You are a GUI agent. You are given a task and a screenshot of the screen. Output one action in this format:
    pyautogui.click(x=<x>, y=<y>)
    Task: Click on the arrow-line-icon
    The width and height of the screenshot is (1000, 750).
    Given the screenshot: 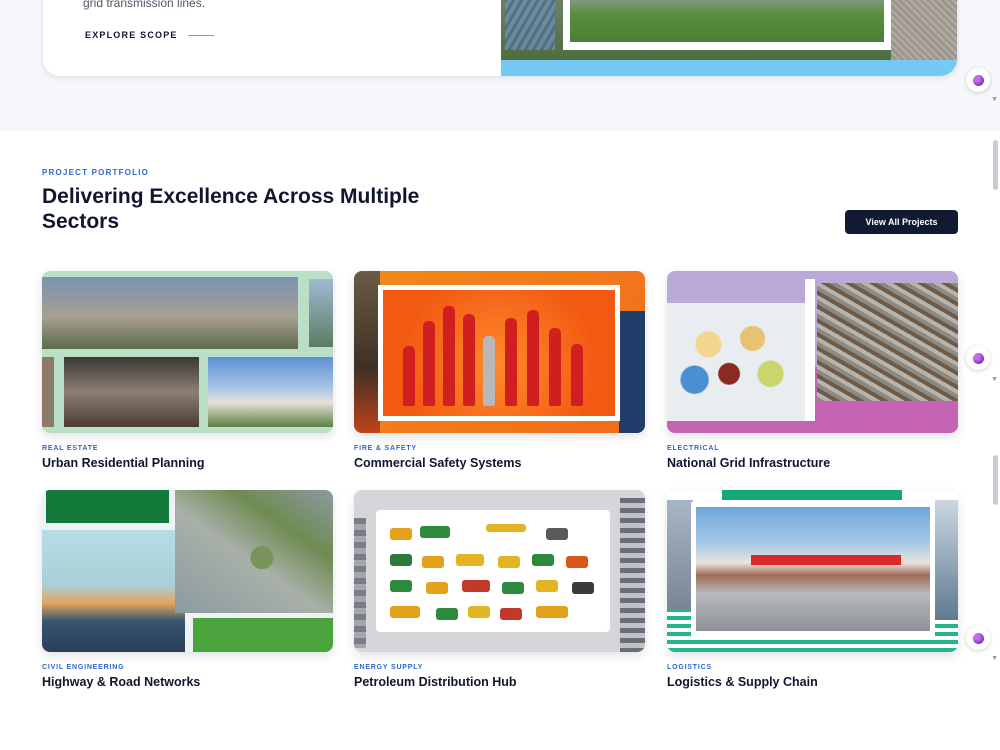 What is the action you would take?
    pyautogui.click(x=200, y=35)
    